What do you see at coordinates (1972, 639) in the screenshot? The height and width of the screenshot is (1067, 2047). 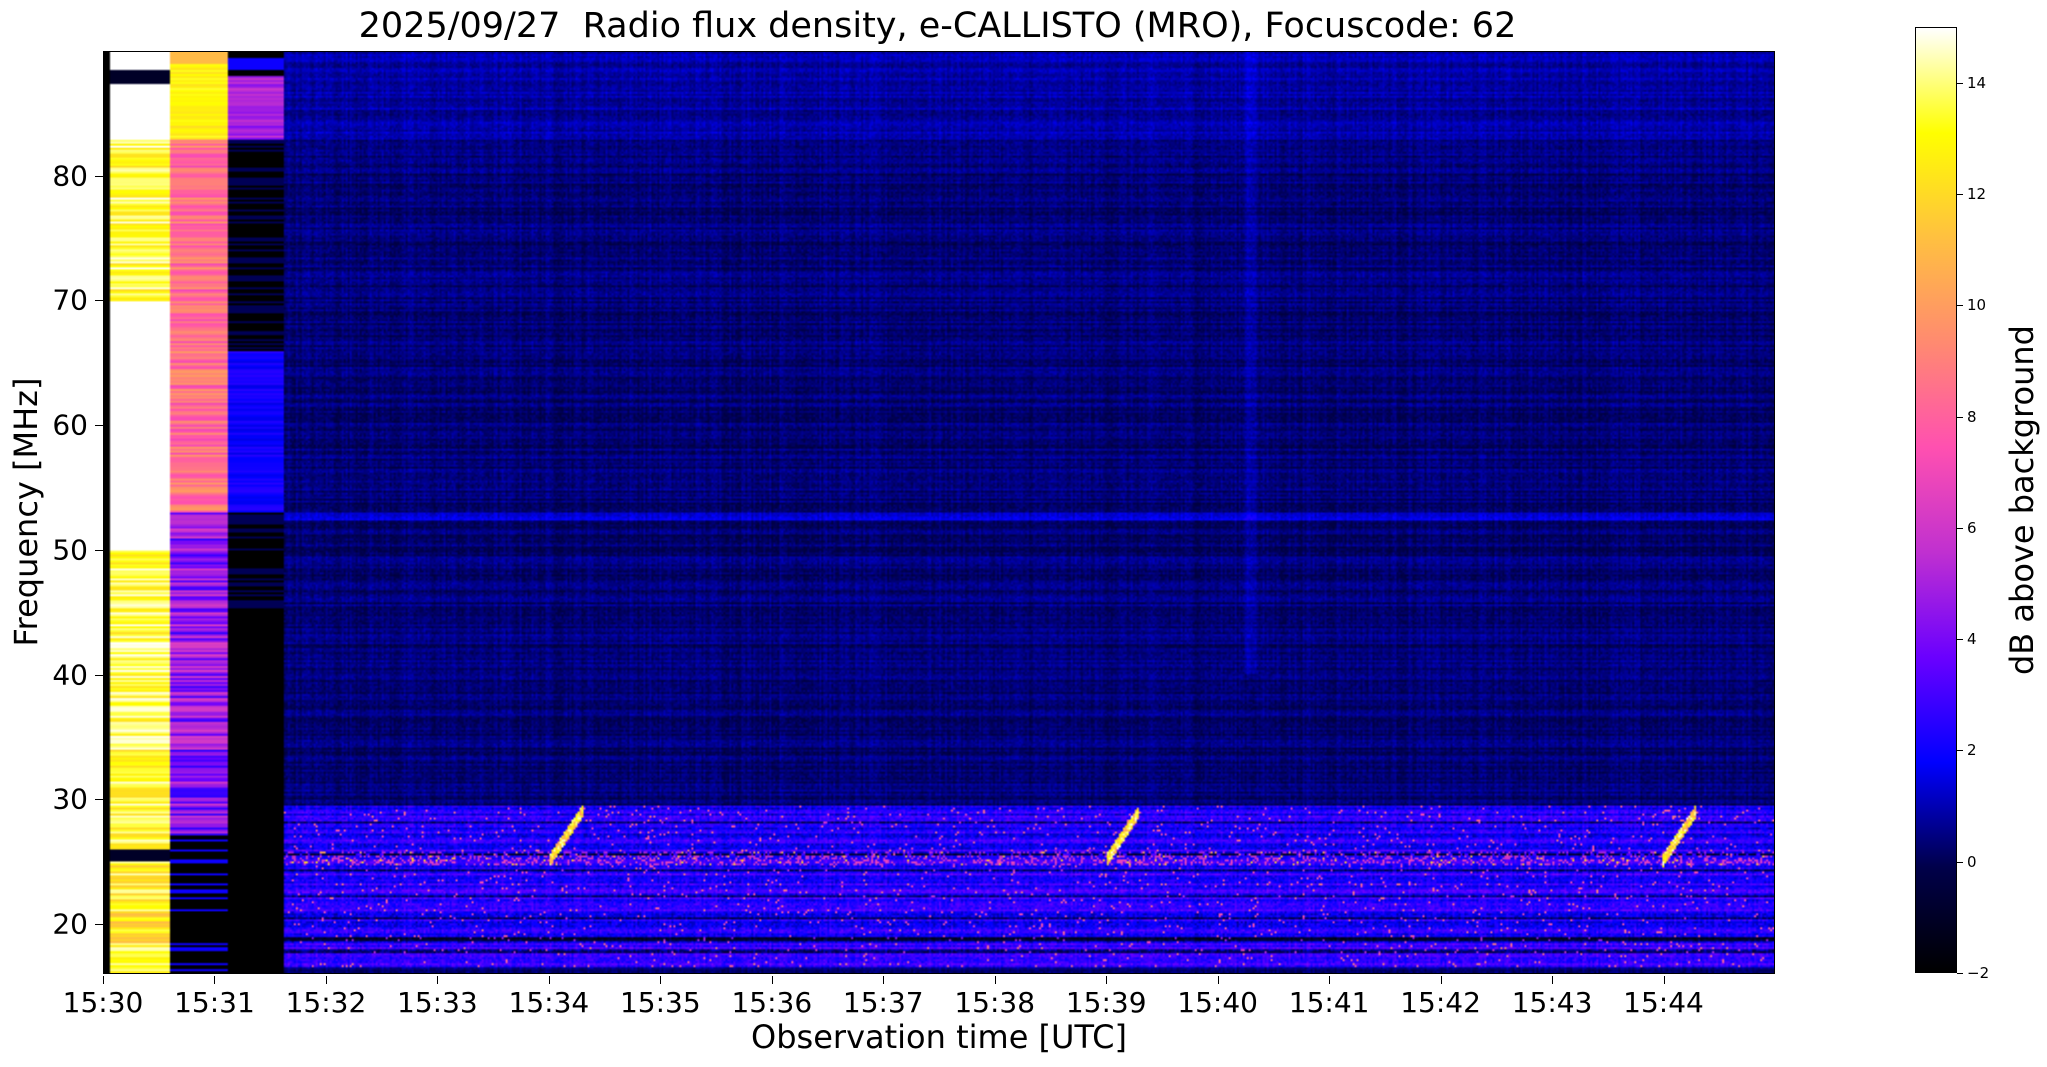 I see `colorbar-tick-label: 4` at bounding box center [1972, 639].